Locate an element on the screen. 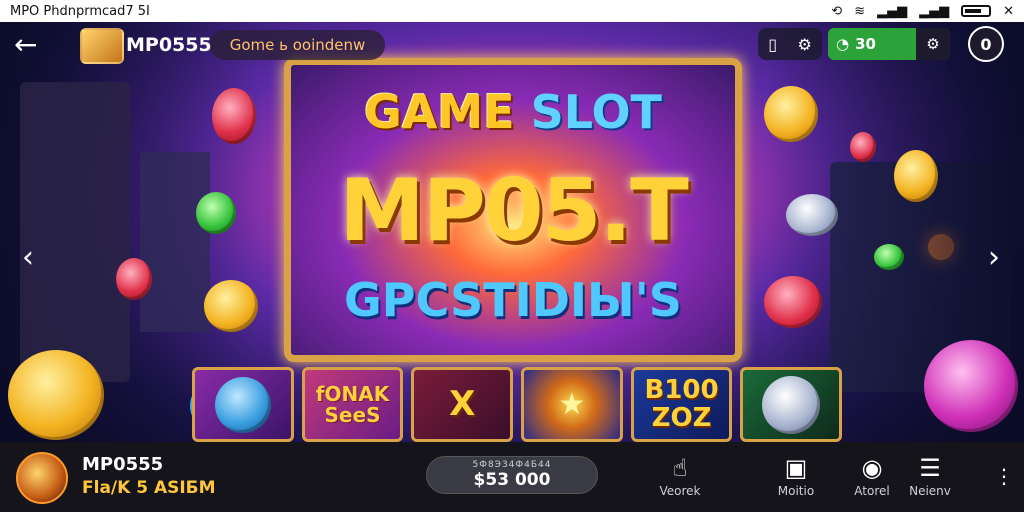 The image size is (1024, 512). banner-subtitle: GPCSTIDIЫ'S is located at coordinates (513, 300).